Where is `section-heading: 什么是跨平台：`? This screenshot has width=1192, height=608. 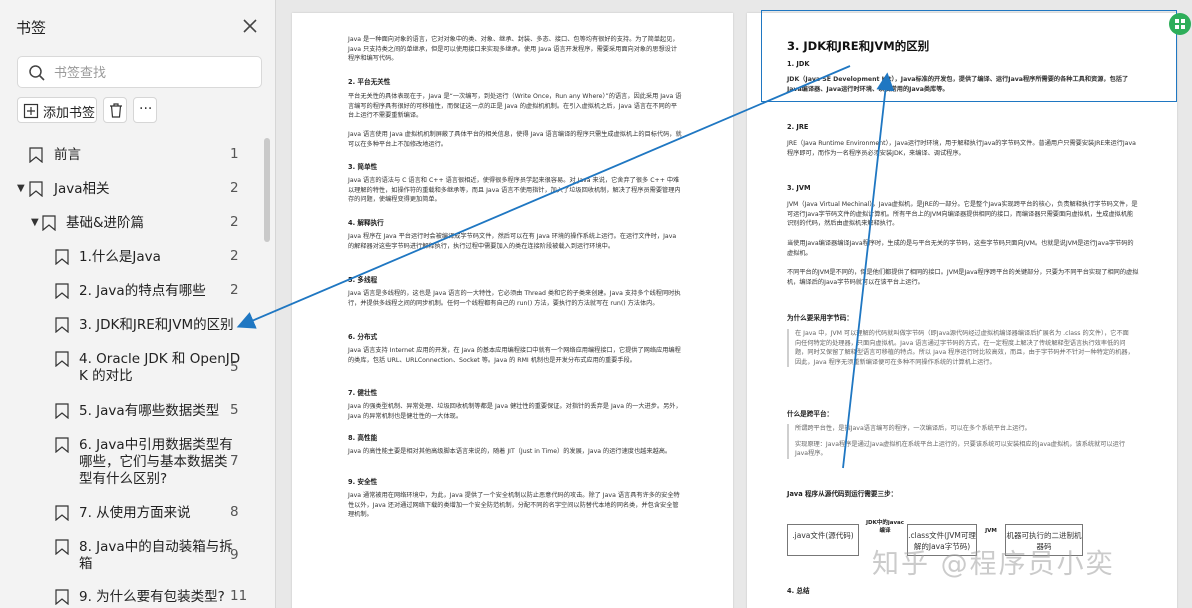 section-heading: 什么是跨平台： is located at coordinates (810, 414).